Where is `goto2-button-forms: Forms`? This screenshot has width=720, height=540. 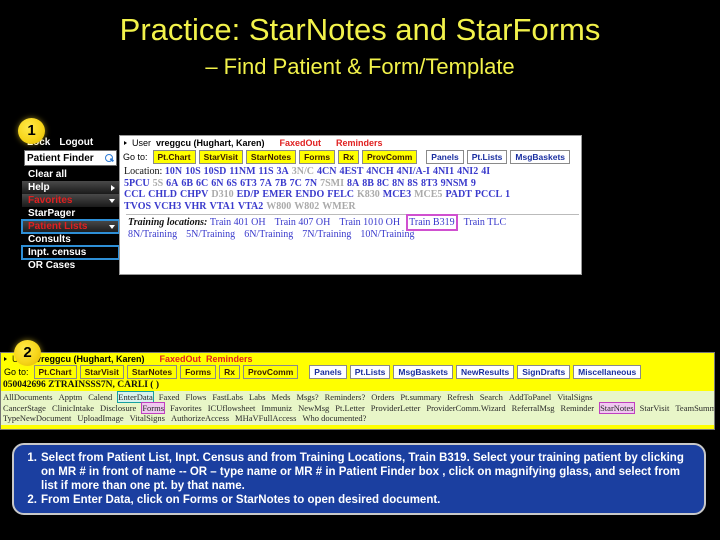 goto2-button-forms: Forms is located at coordinates (198, 372).